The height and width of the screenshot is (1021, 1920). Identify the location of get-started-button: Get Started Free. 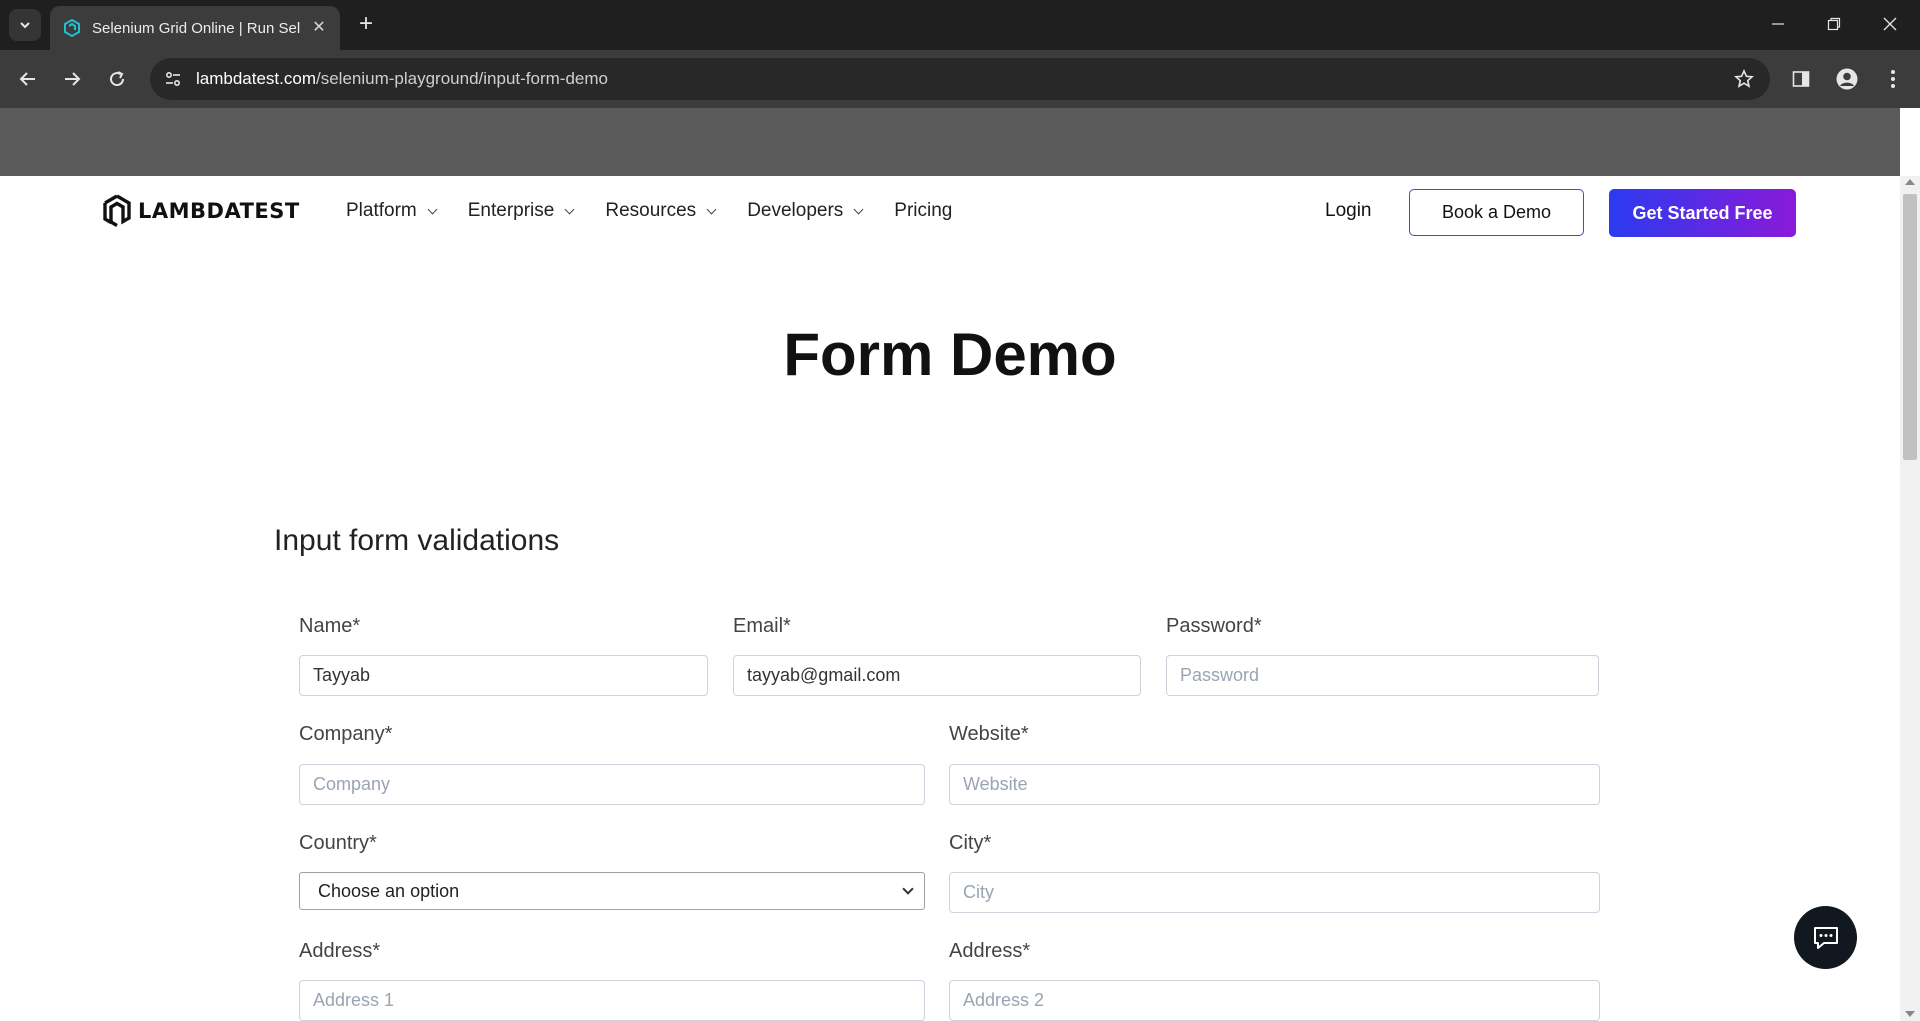
(1702, 213).